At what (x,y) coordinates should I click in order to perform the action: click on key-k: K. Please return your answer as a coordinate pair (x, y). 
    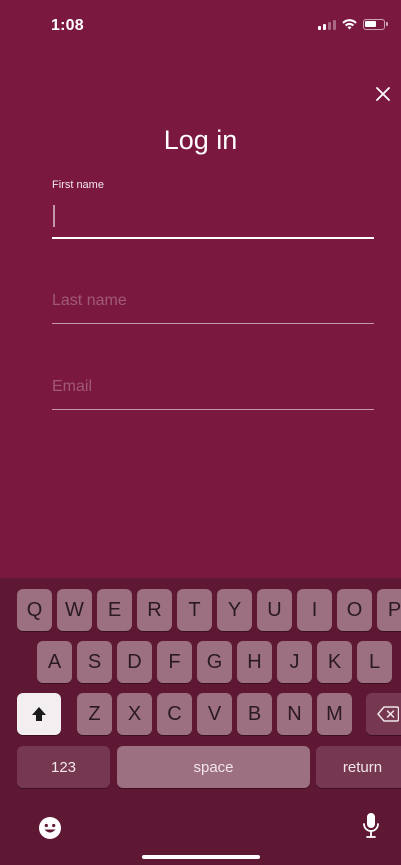
    Looking at the image, I should click on (334, 662).